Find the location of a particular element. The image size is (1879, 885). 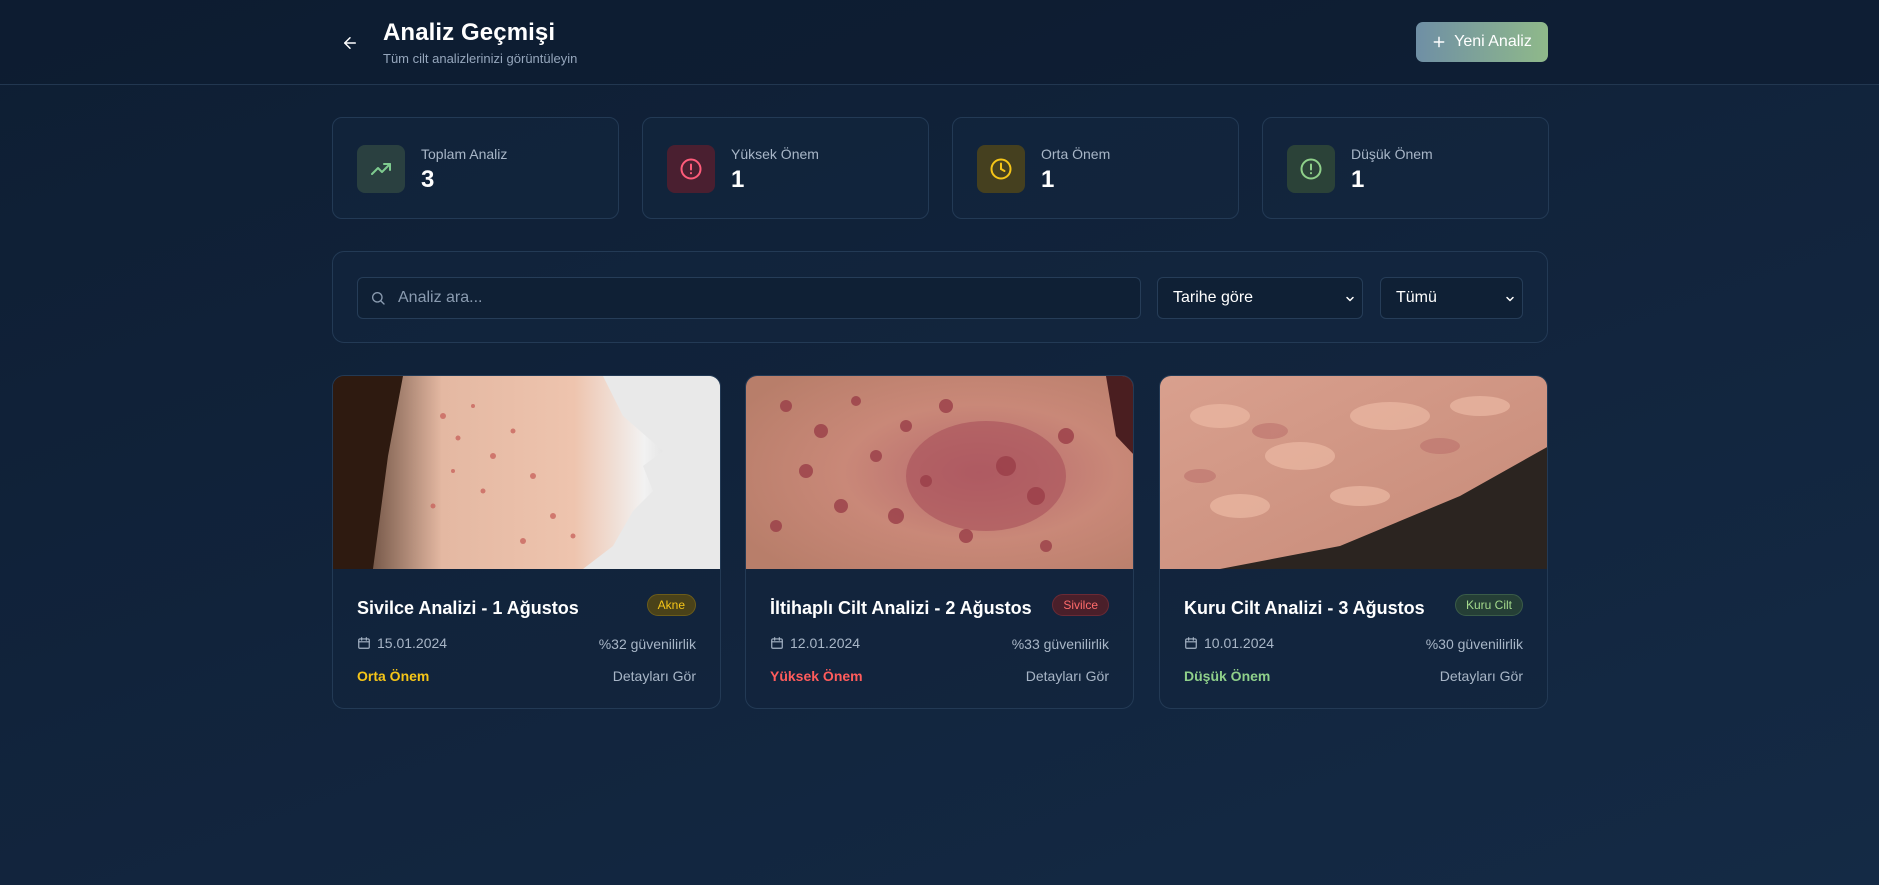

stat-label: Orta Önem is located at coordinates (1076, 154).